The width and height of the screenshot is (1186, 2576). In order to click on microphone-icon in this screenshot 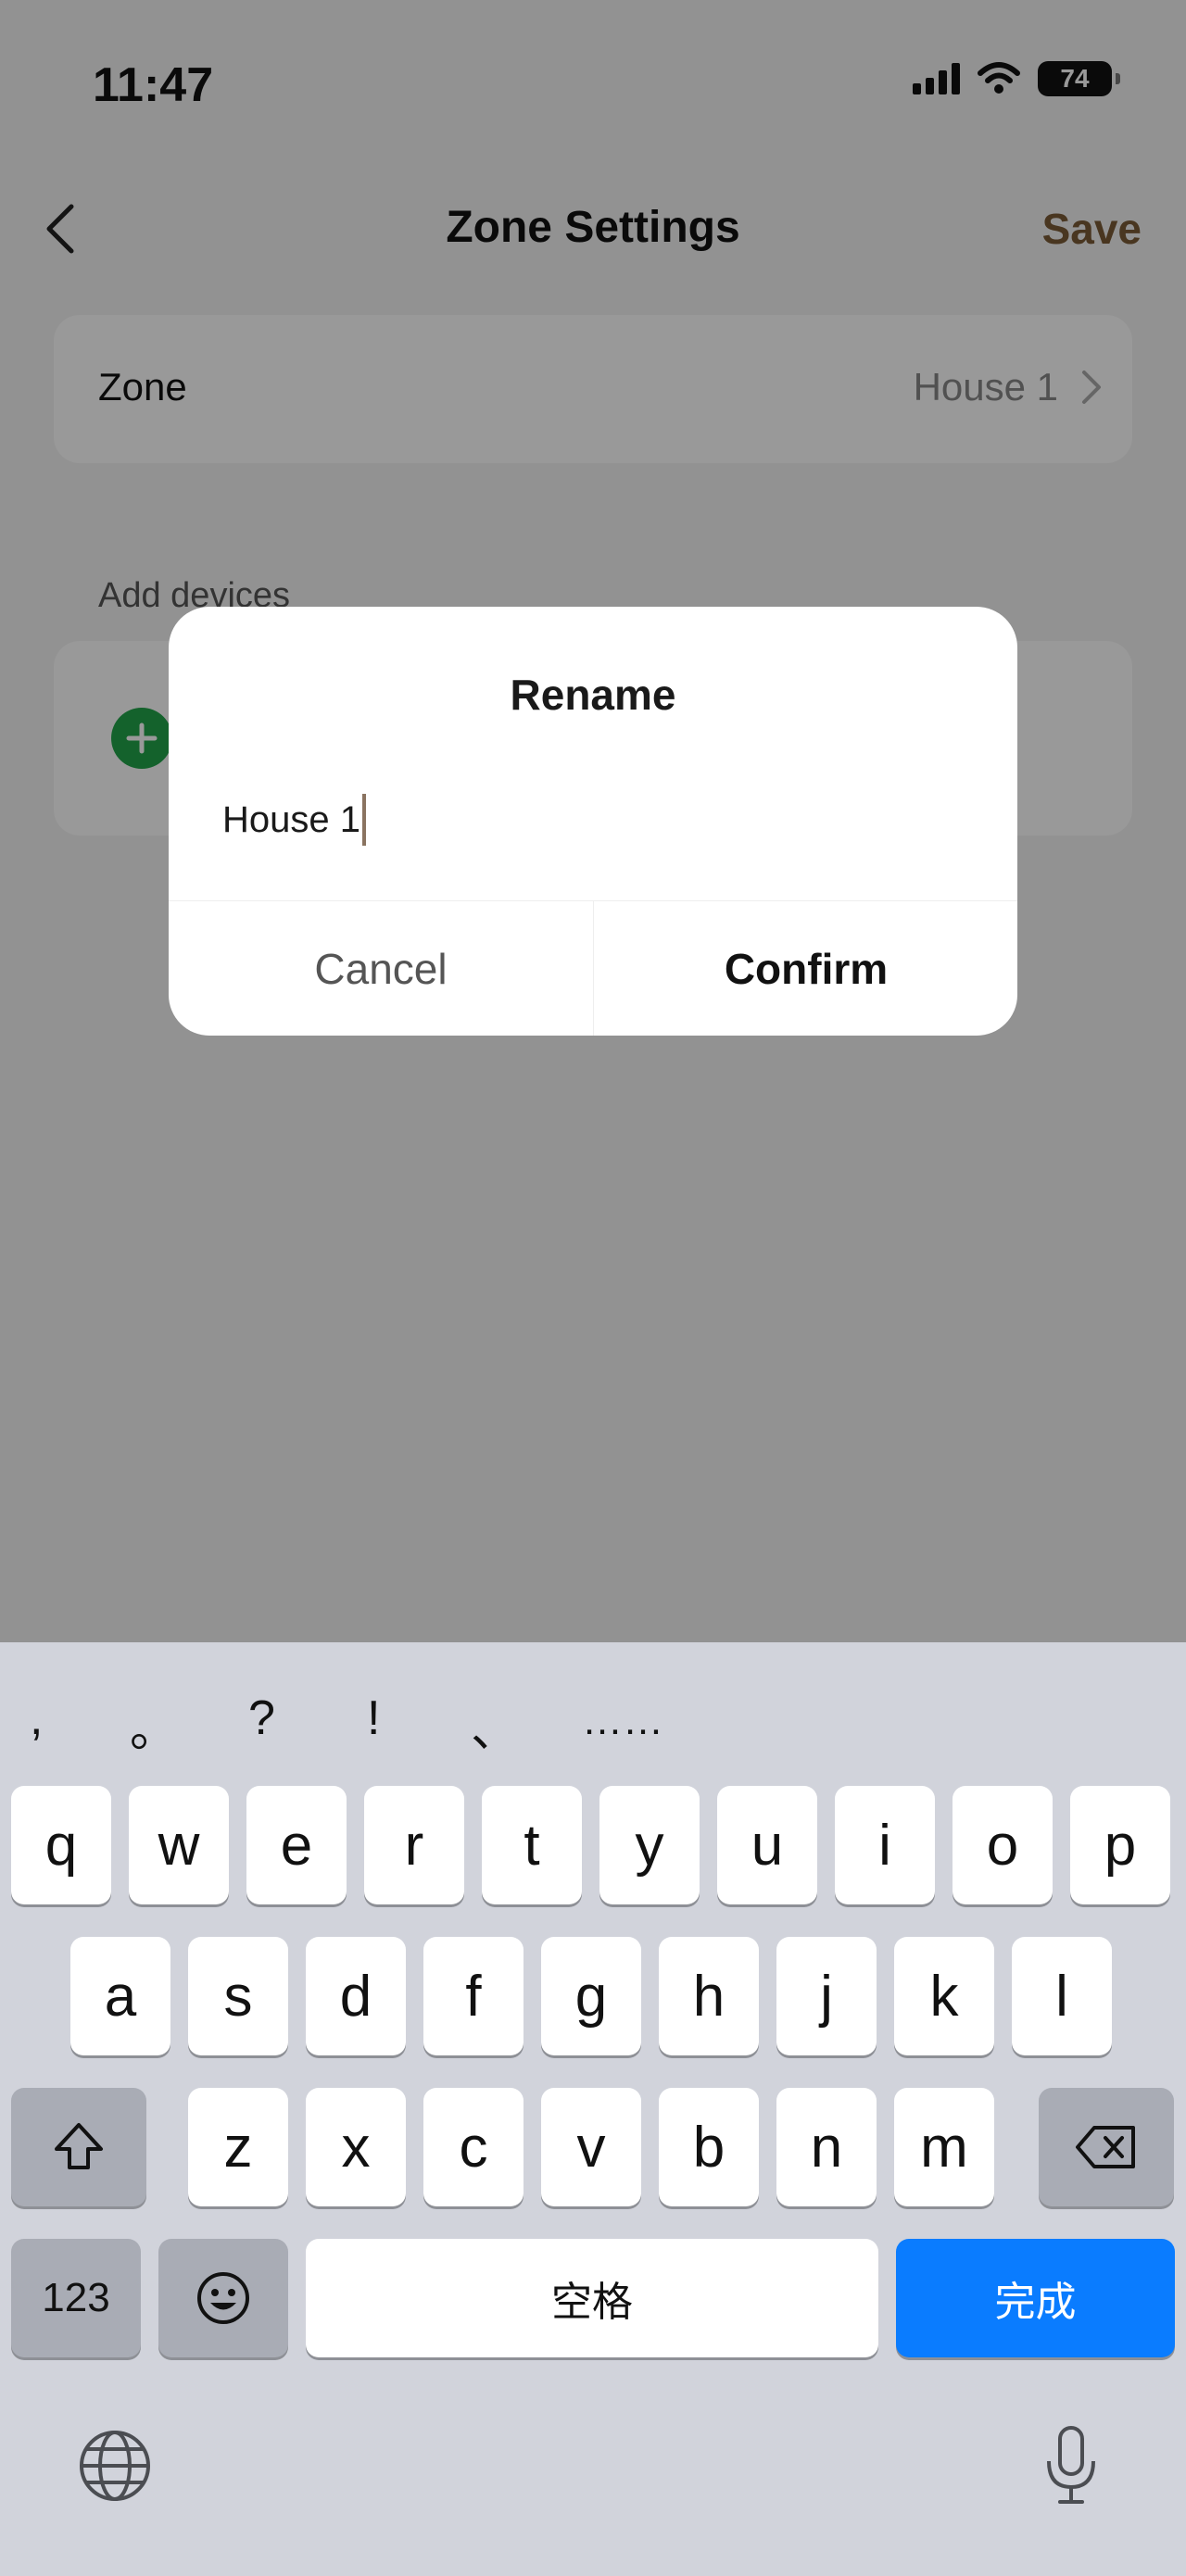, I will do `click(1071, 2465)`.